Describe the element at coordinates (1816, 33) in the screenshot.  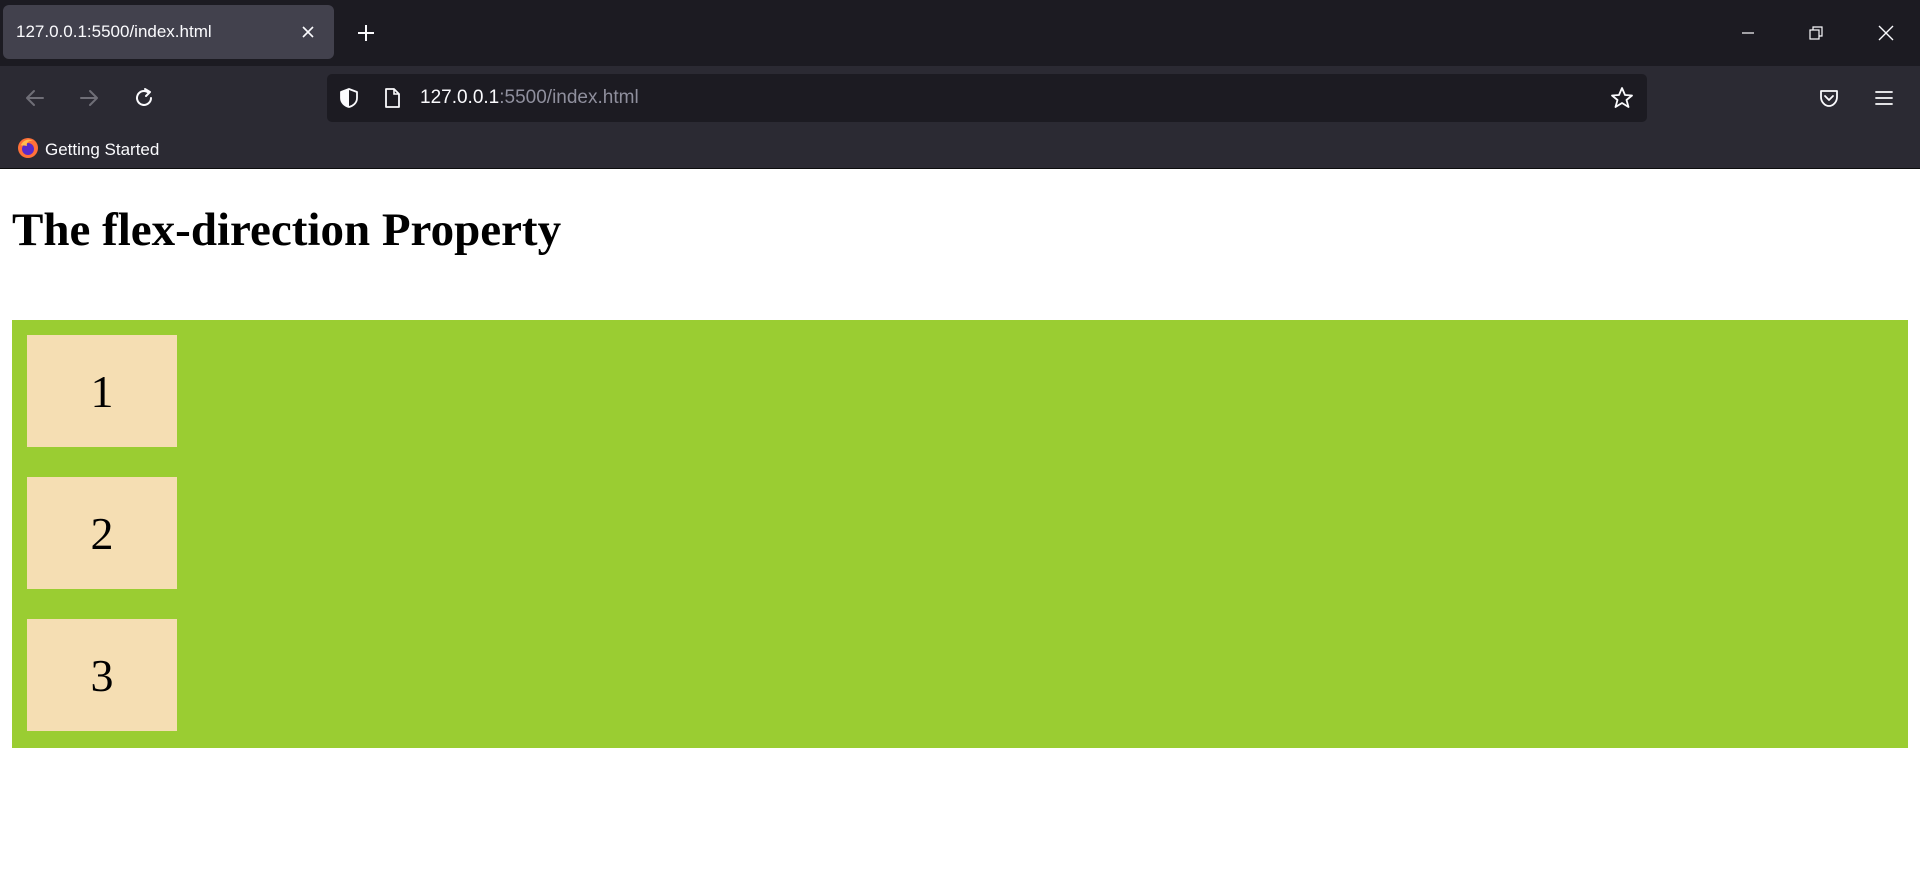
I see `restore-icon` at that location.